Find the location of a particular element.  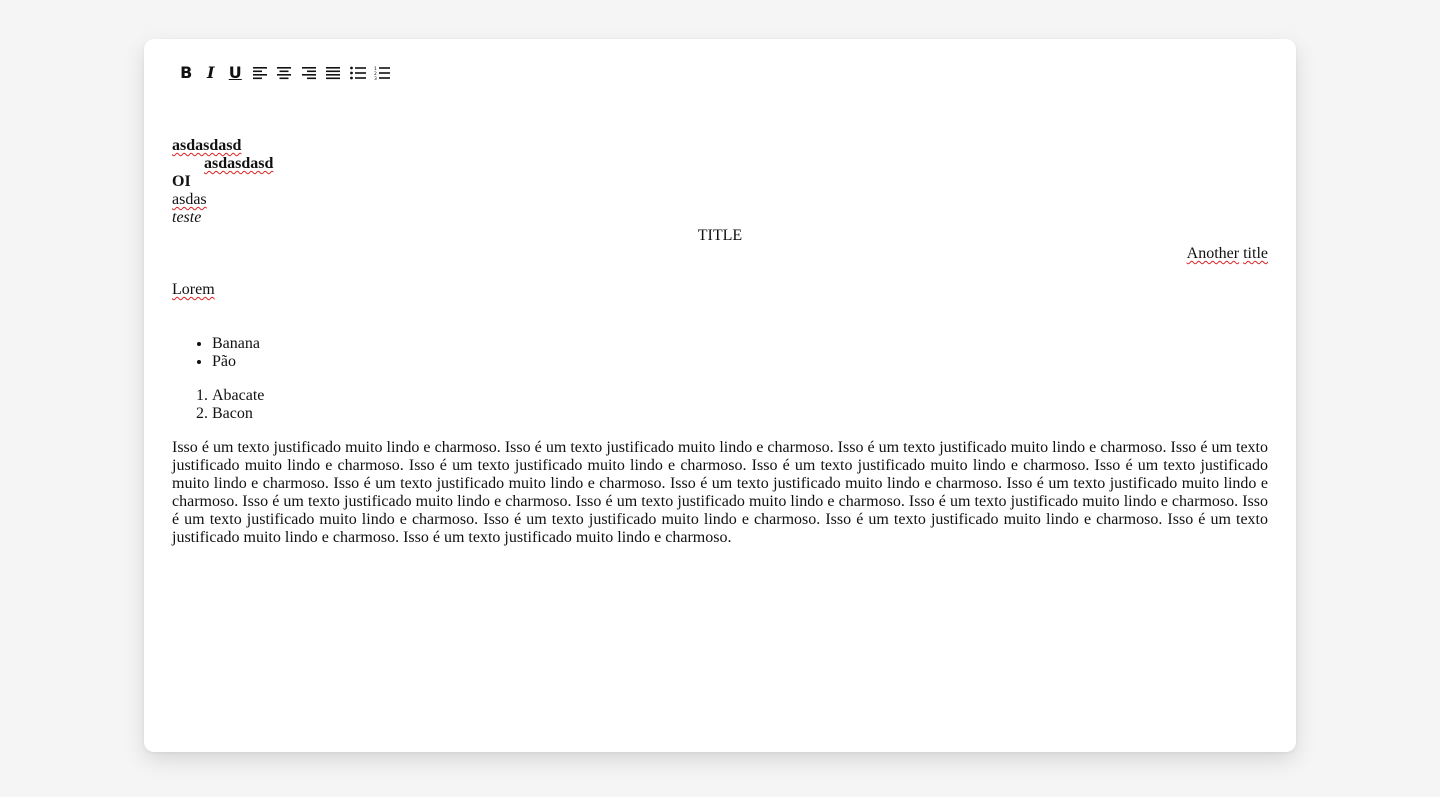

bold-button: B is located at coordinates (186, 73).